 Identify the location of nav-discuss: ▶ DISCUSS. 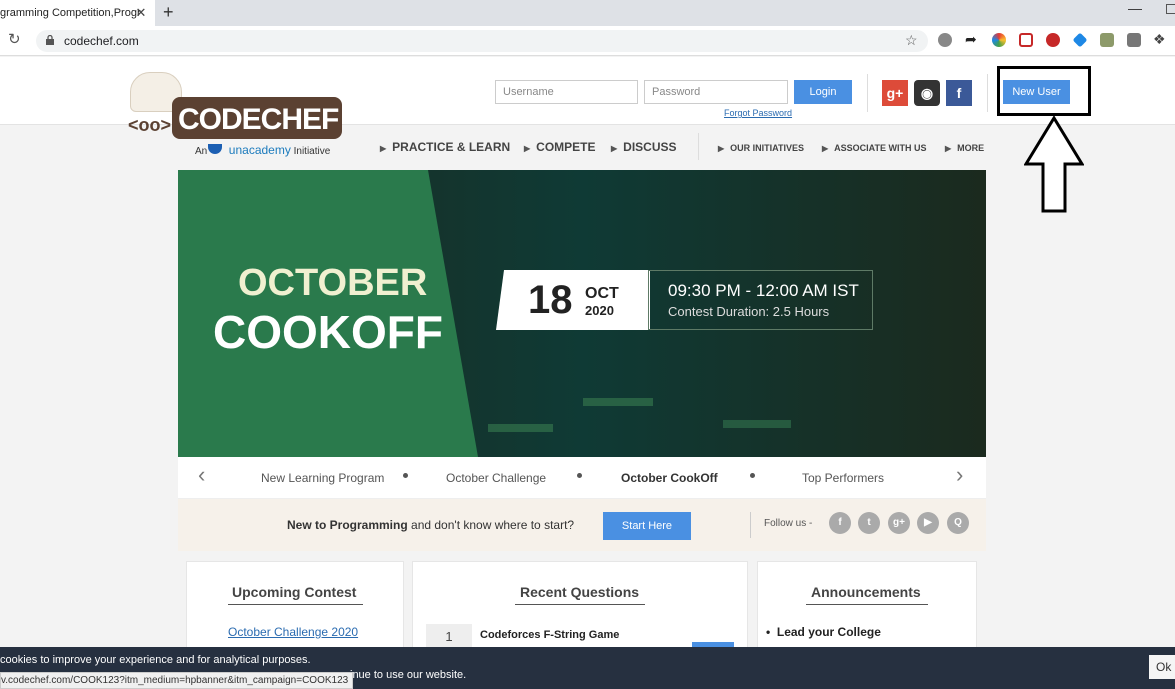
(644, 147).